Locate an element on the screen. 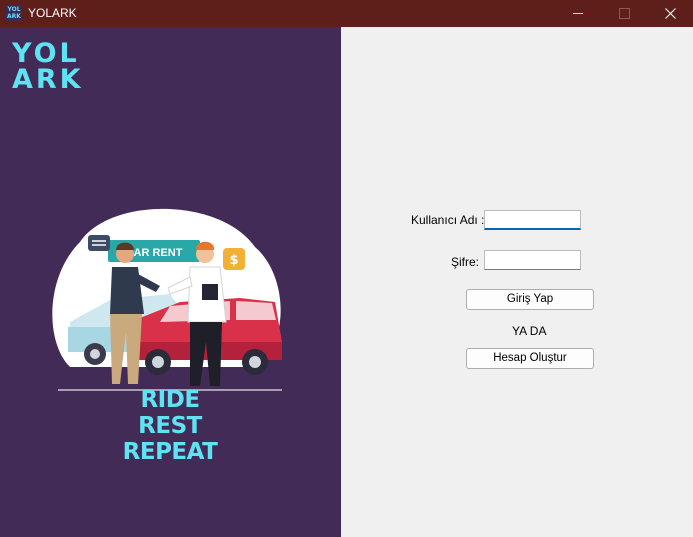 The image size is (693, 537). tagline: RIDE REST REPEAT is located at coordinates (170, 426).